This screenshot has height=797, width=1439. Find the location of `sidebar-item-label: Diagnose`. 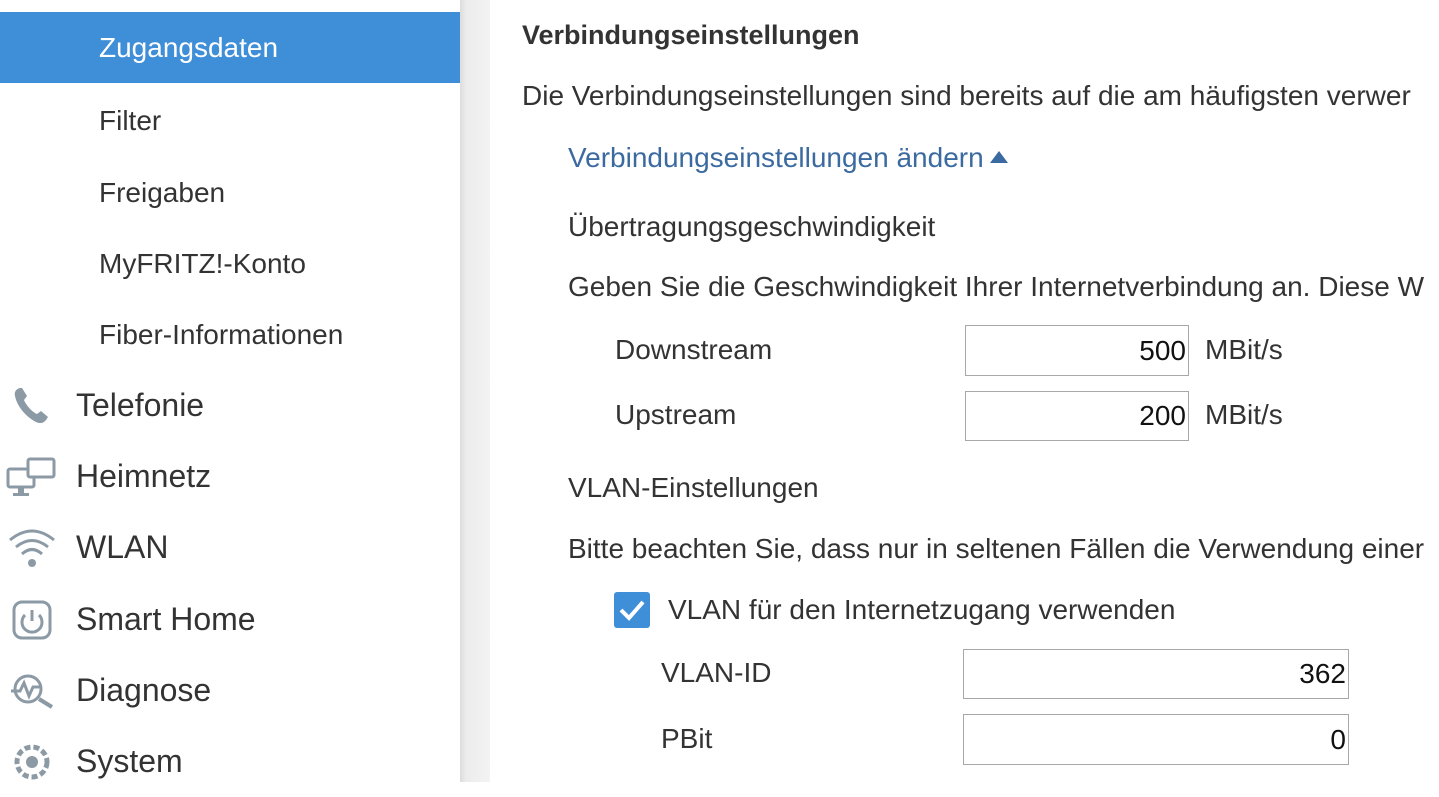

sidebar-item-label: Diagnose is located at coordinates (144, 690).